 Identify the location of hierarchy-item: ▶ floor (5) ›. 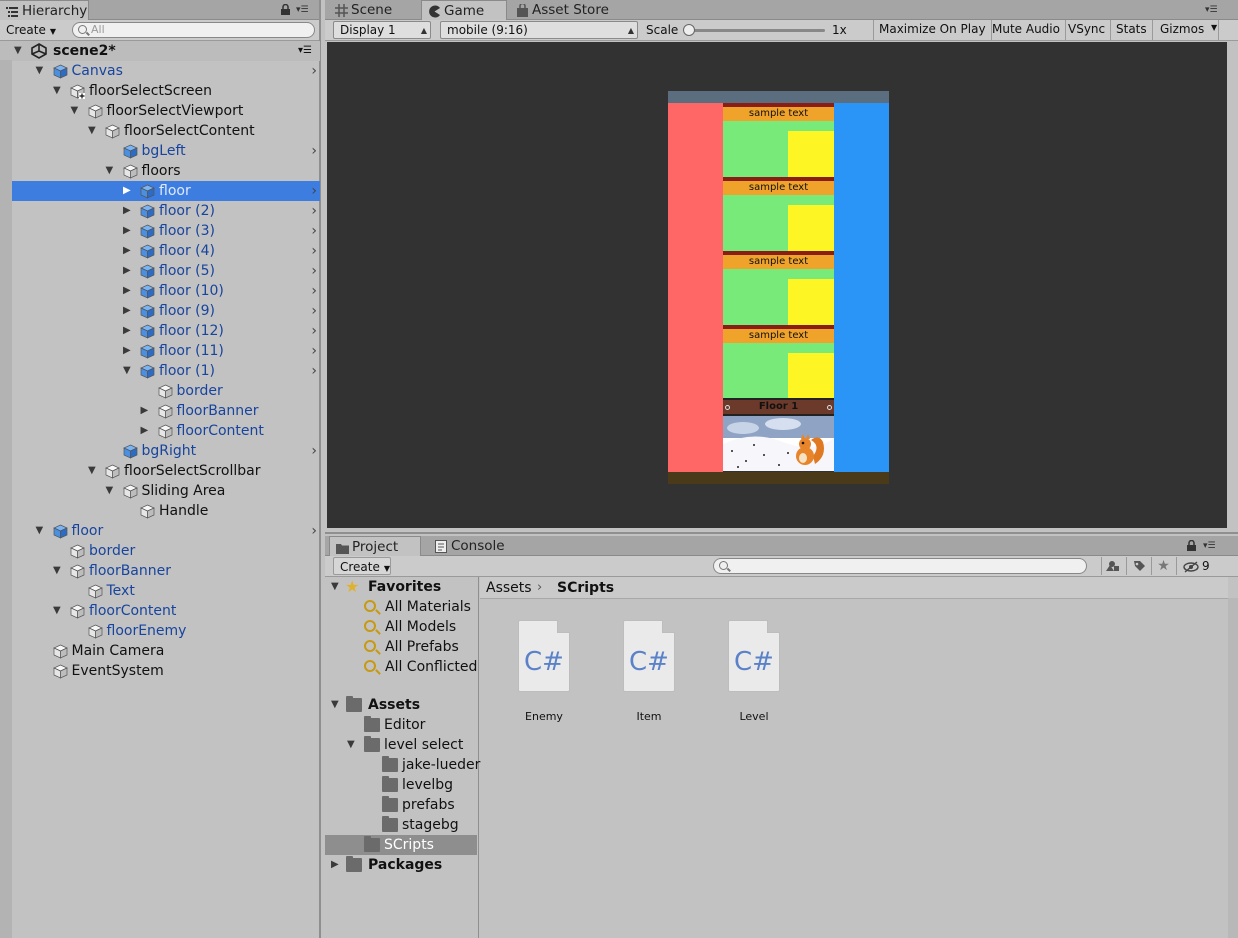
(160, 271).